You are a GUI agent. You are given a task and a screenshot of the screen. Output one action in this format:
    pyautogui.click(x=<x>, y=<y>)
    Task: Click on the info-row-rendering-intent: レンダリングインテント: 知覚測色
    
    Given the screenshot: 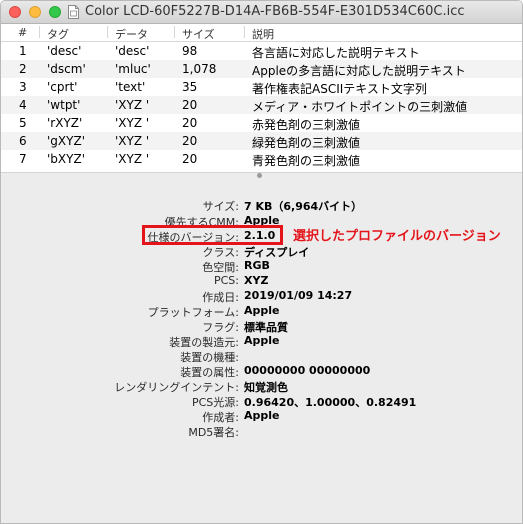 What is the action you would take?
    pyautogui.click(x=261, y=386)
    